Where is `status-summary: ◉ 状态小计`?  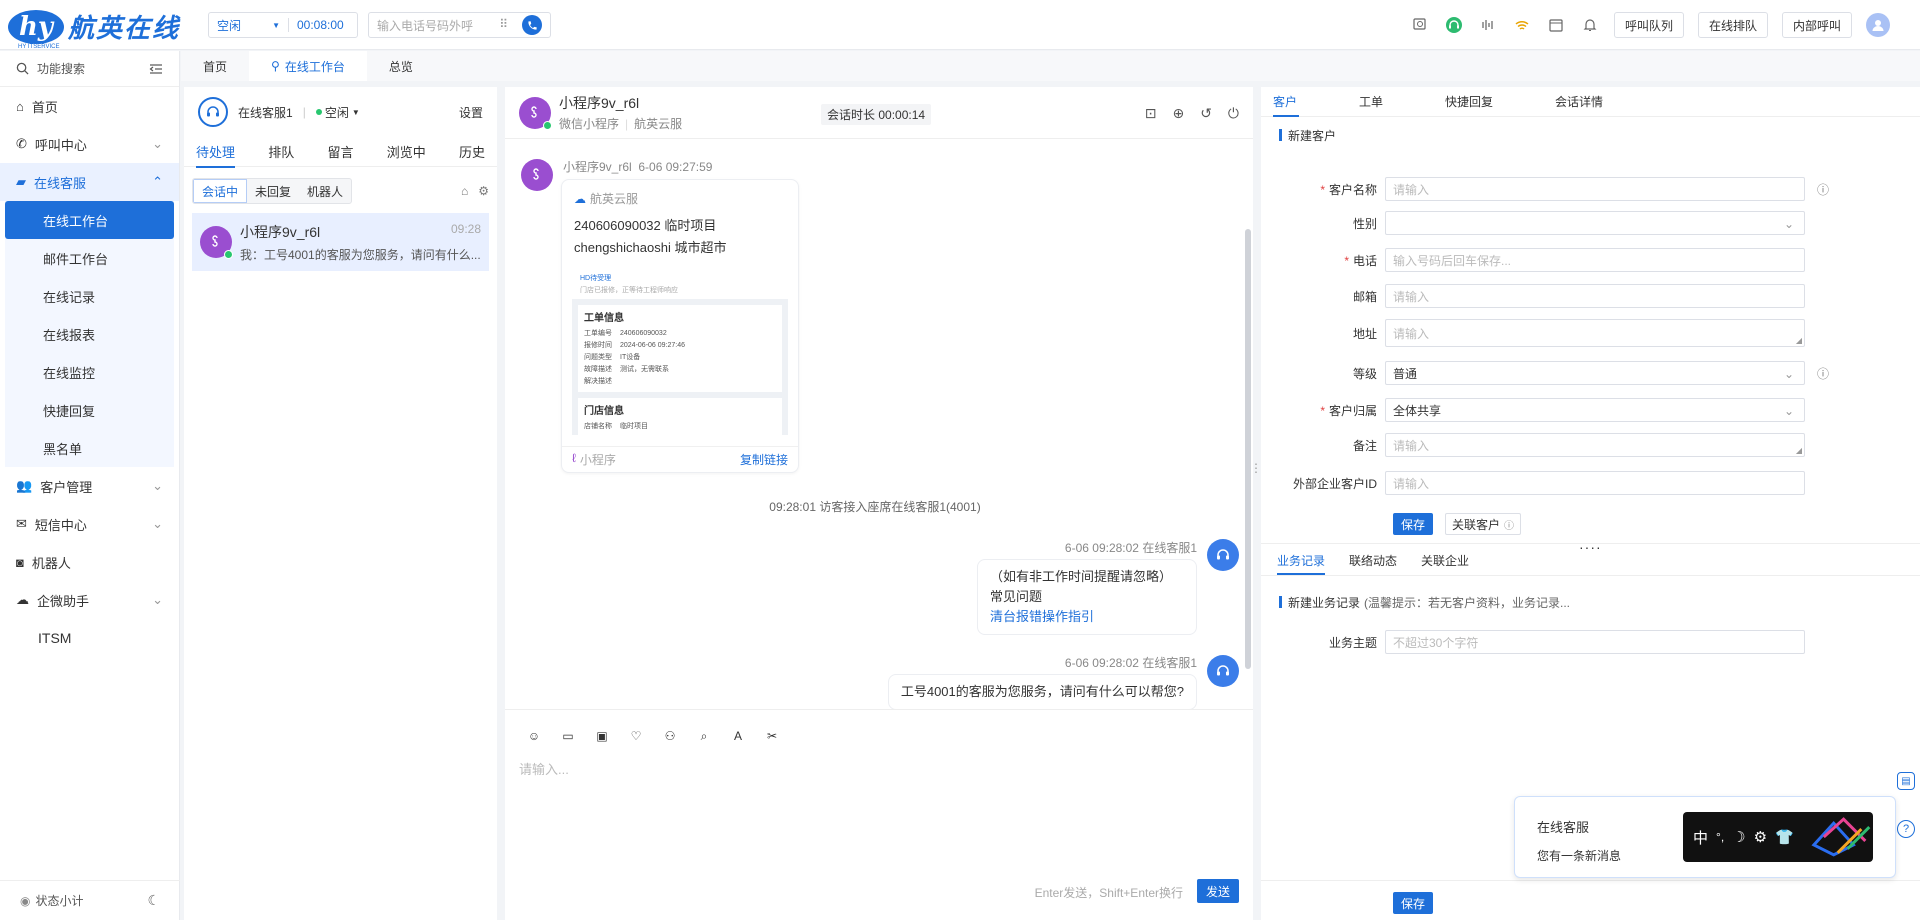
status-summary: ◉ 状态小计 is located at coordinates (52, 900).